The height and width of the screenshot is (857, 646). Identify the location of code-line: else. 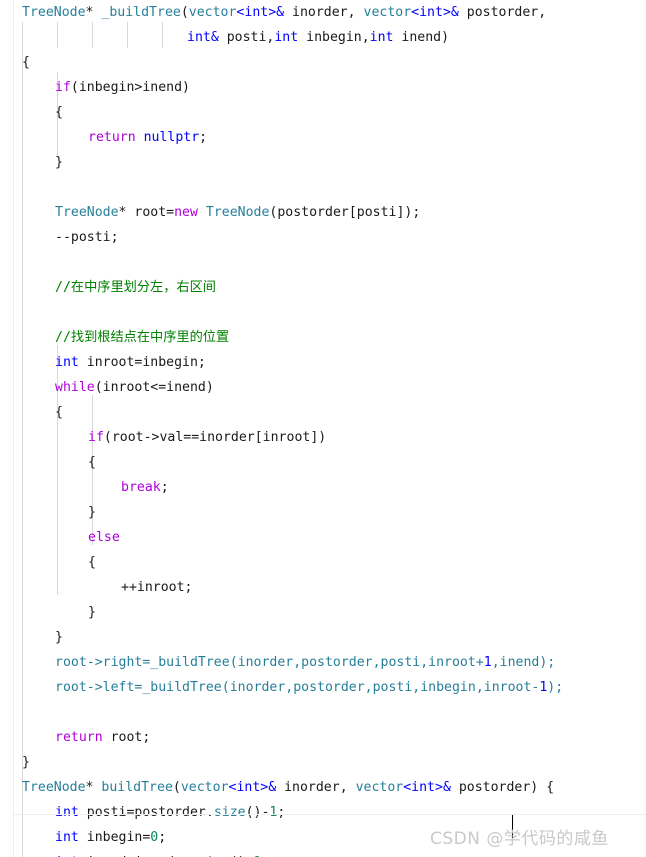
(323, 537).